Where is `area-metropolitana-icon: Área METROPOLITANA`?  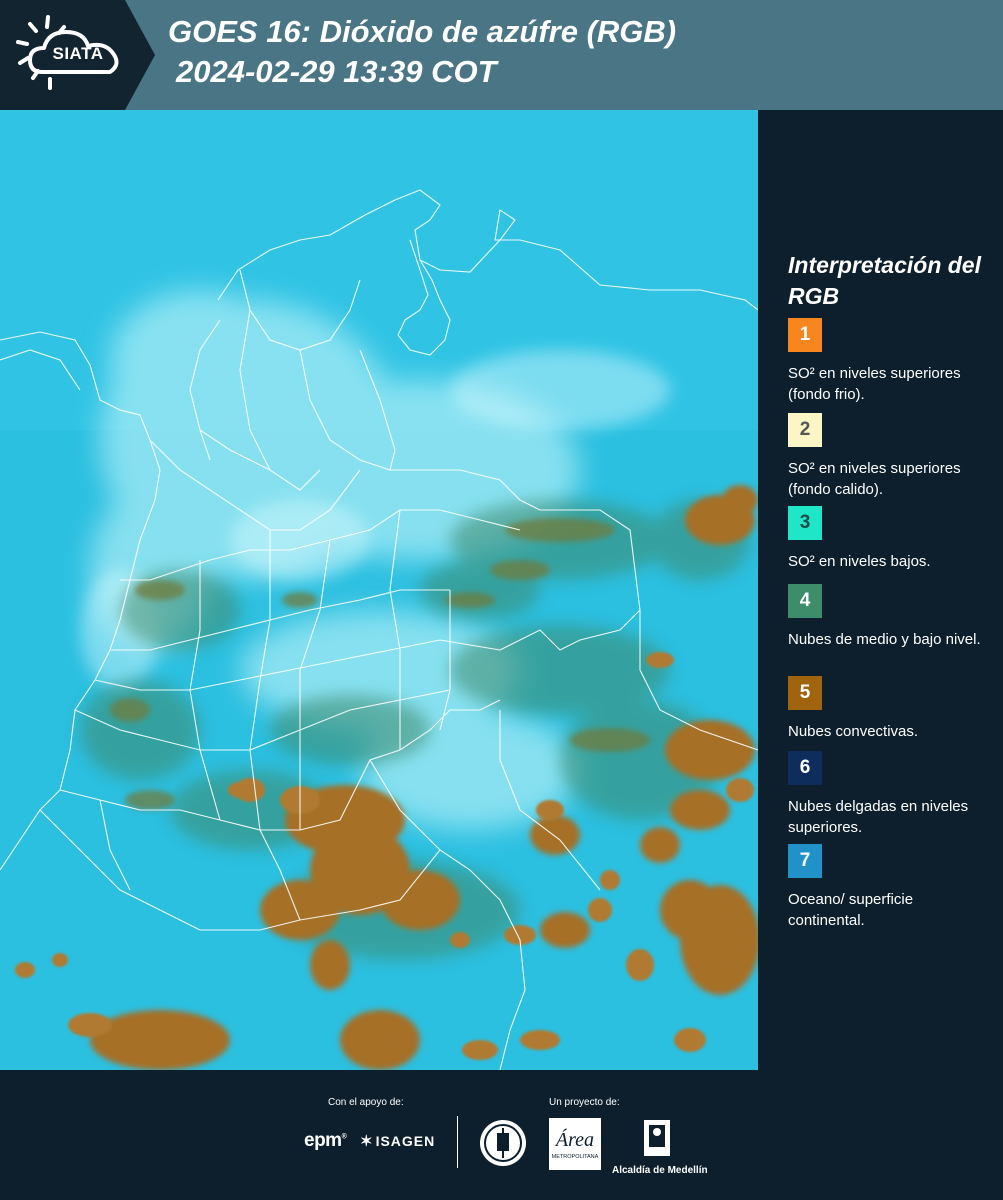
area-metropolitana-icon: Área METROPOLITANA is located at coordinates (575, 1144).